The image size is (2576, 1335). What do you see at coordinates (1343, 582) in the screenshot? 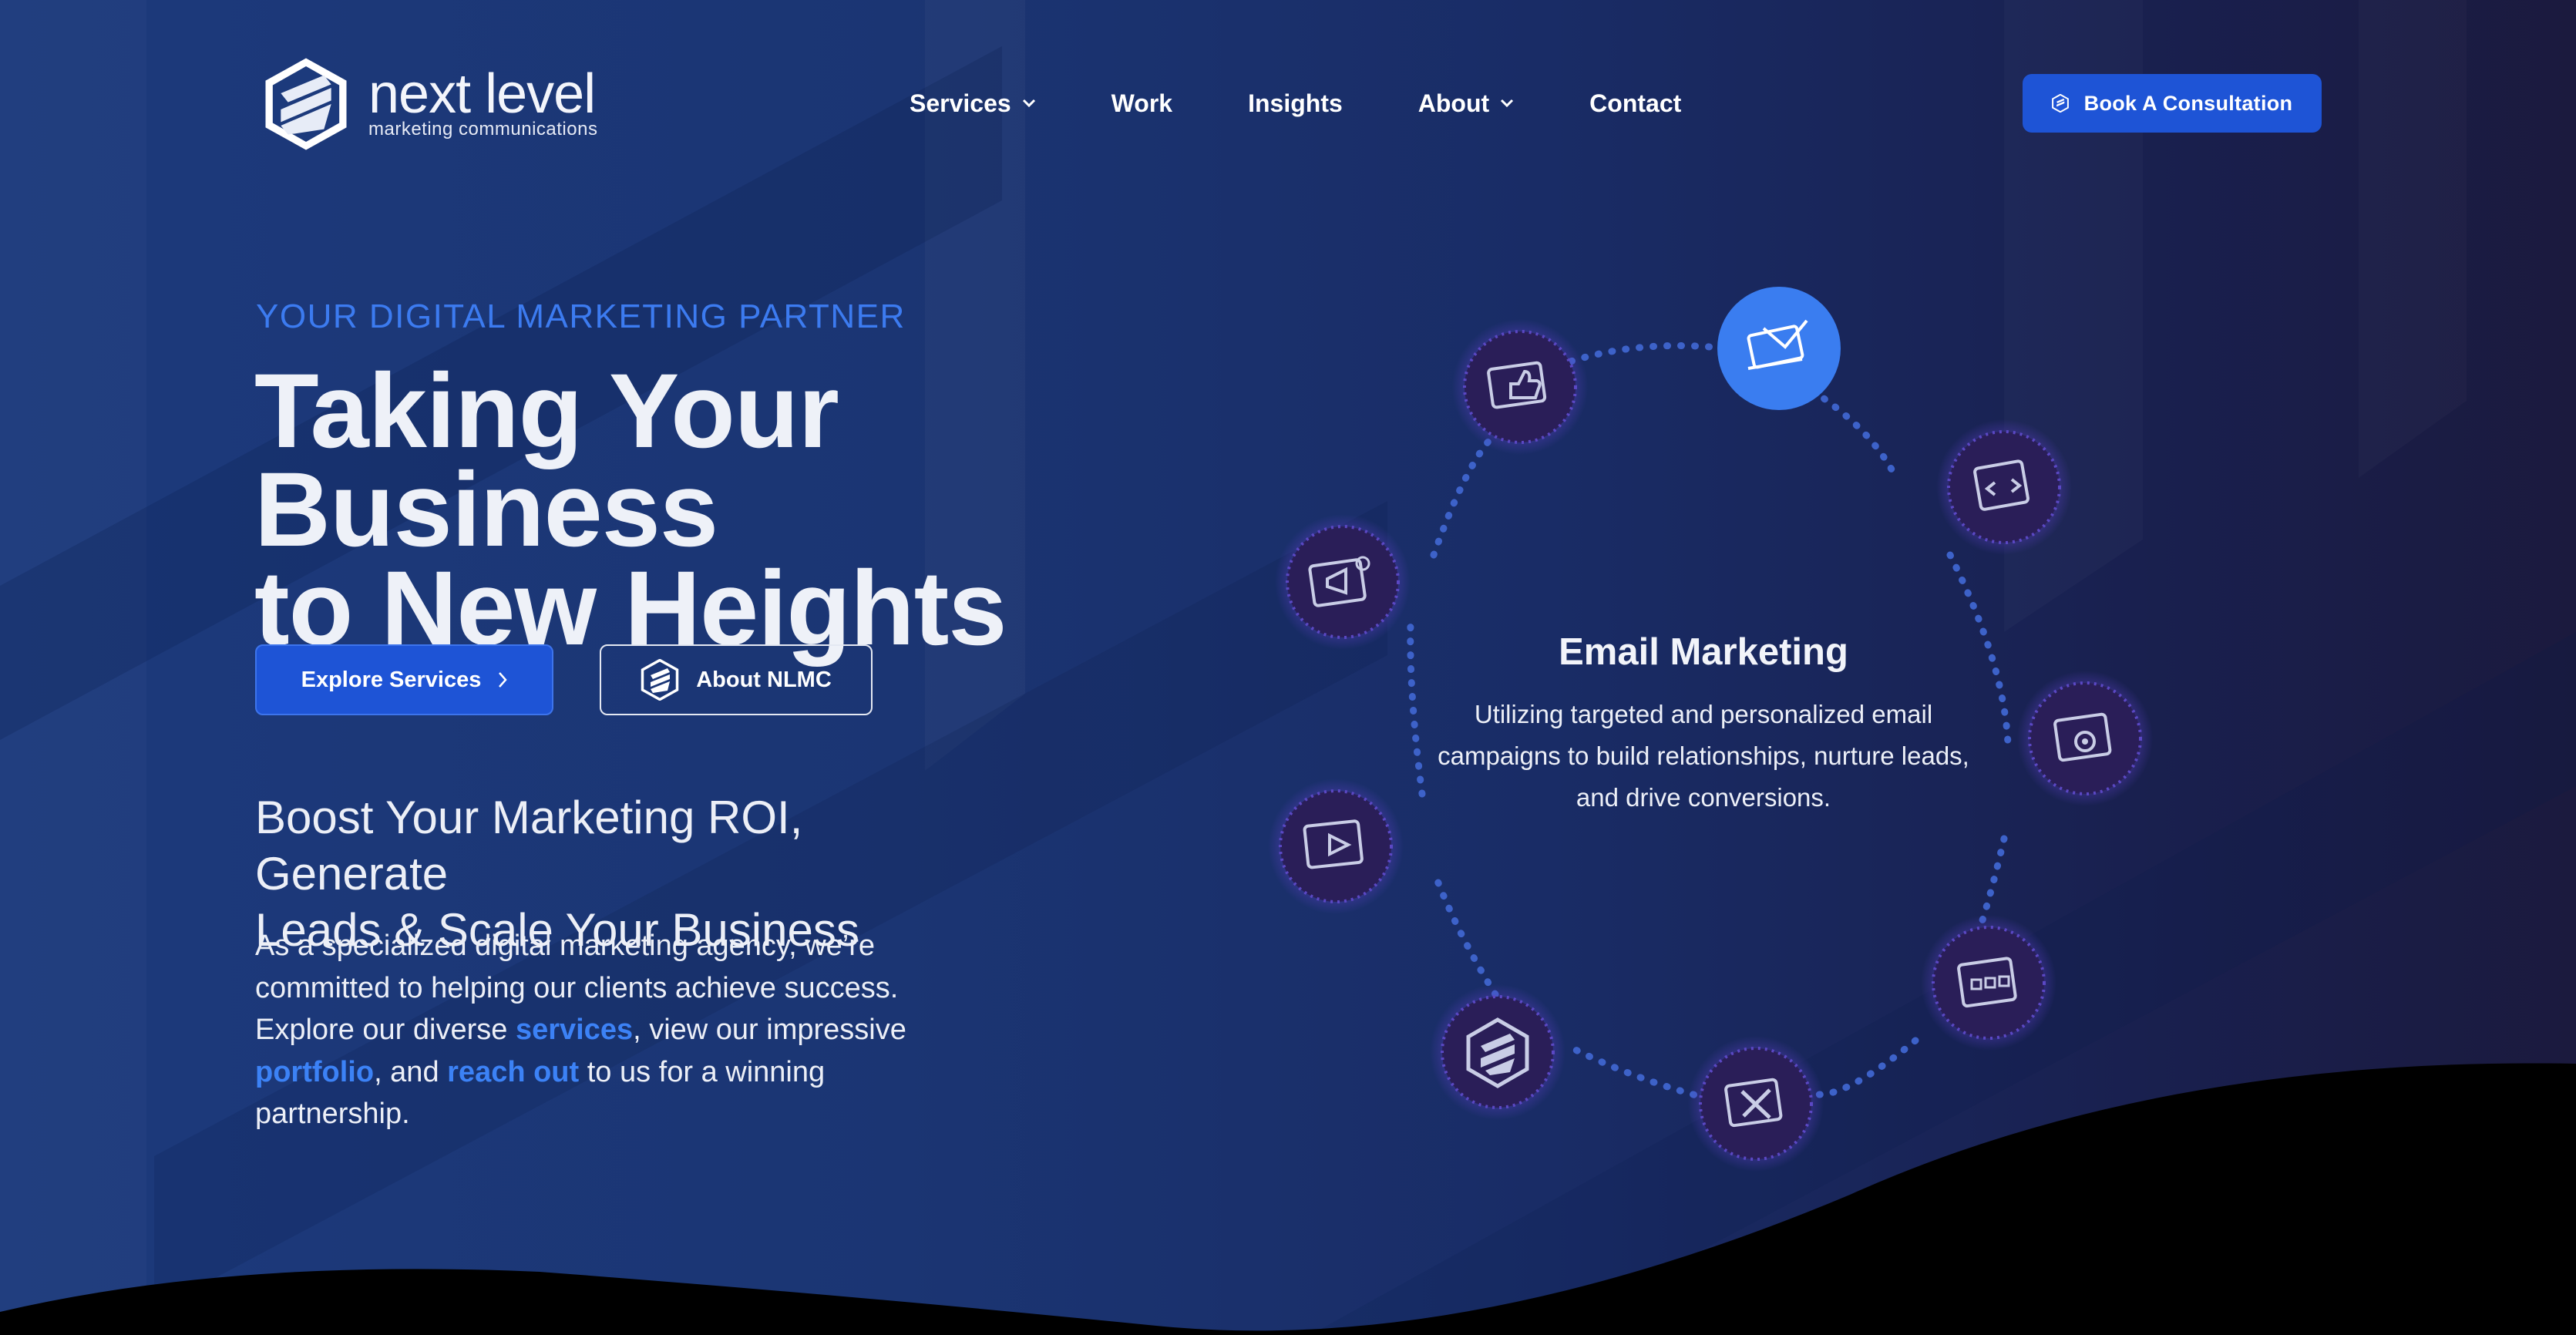
I see `advertising-icon` at bounding box center [1343, 582].